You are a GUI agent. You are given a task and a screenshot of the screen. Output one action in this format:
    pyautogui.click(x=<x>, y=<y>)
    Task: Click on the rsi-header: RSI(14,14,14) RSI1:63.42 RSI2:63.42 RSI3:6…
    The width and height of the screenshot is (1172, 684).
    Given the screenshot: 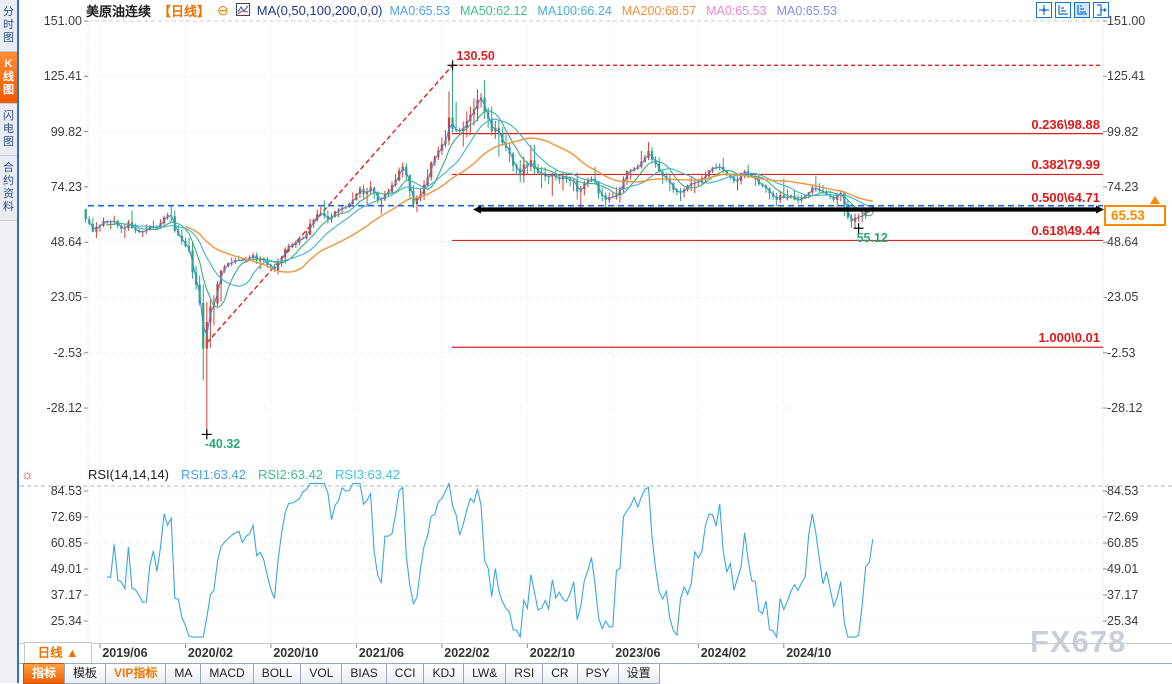 What is the action you would take?
    pyautogui.click(x=244, y=474)
    